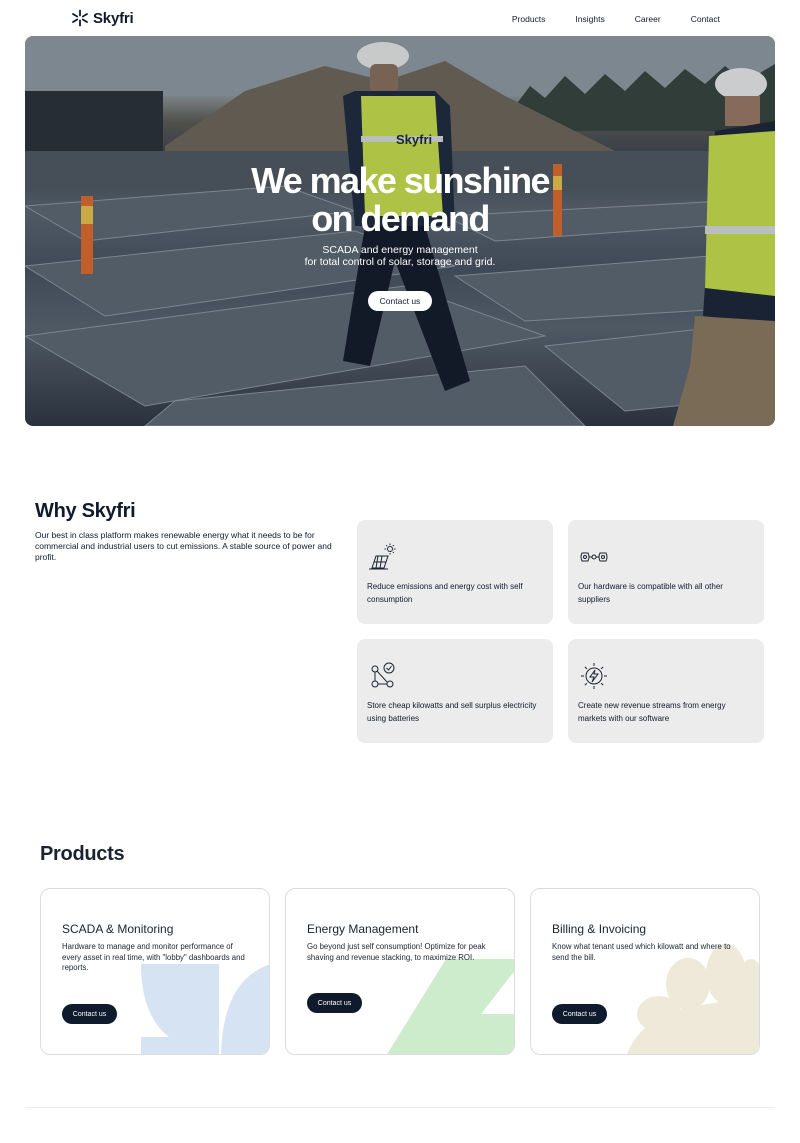 This screenshot has width=800, height=1143. Describe the element at coordinates (383, 675) in the screenshot. I see `battery-network-icon` at that location.